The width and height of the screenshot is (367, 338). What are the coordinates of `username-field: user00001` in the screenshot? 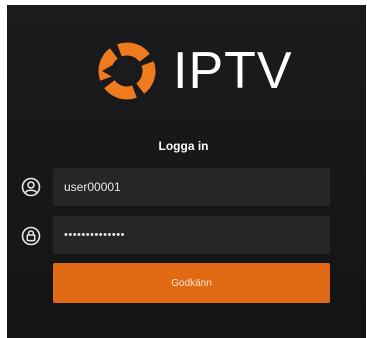 It's located at (191, 187).